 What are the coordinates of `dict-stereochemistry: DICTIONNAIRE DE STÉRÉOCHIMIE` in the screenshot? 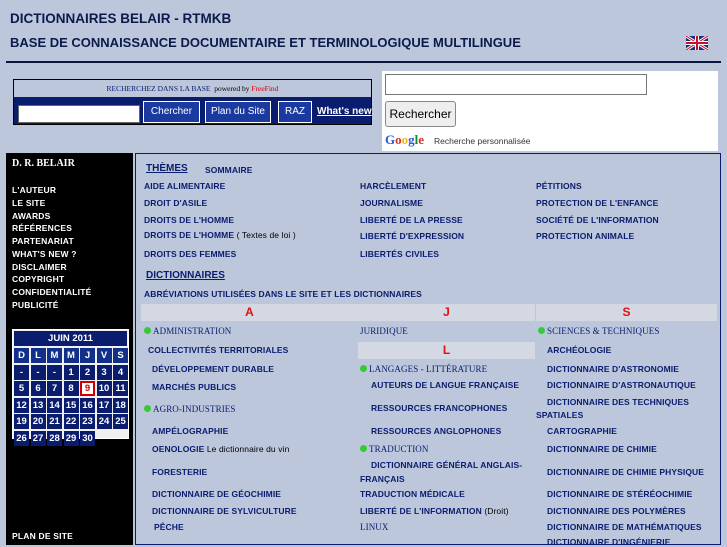 It's located at (619, 494).